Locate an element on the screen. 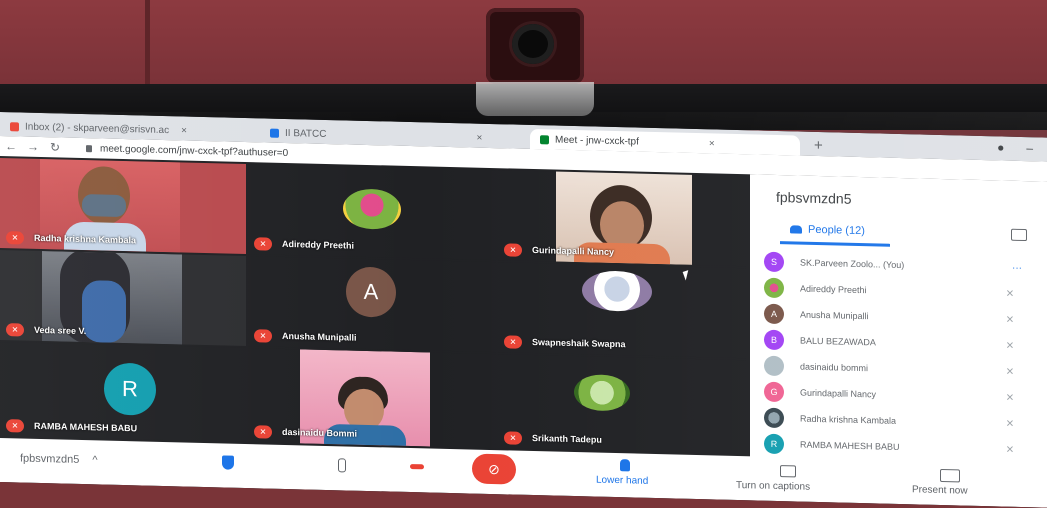 This screenshot has height=508, width=1047. person-name: BALU BEZAWADA is located at coordinates (838, 341).